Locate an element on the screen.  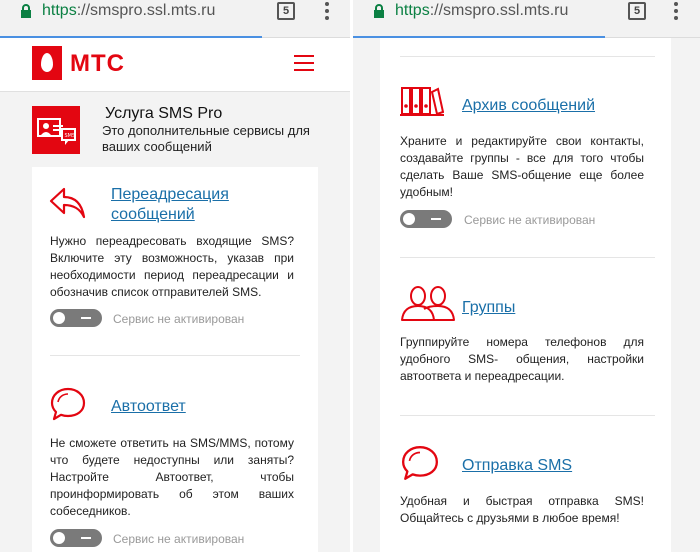
chat-bubble-icon is located at coordinates (68, 404).